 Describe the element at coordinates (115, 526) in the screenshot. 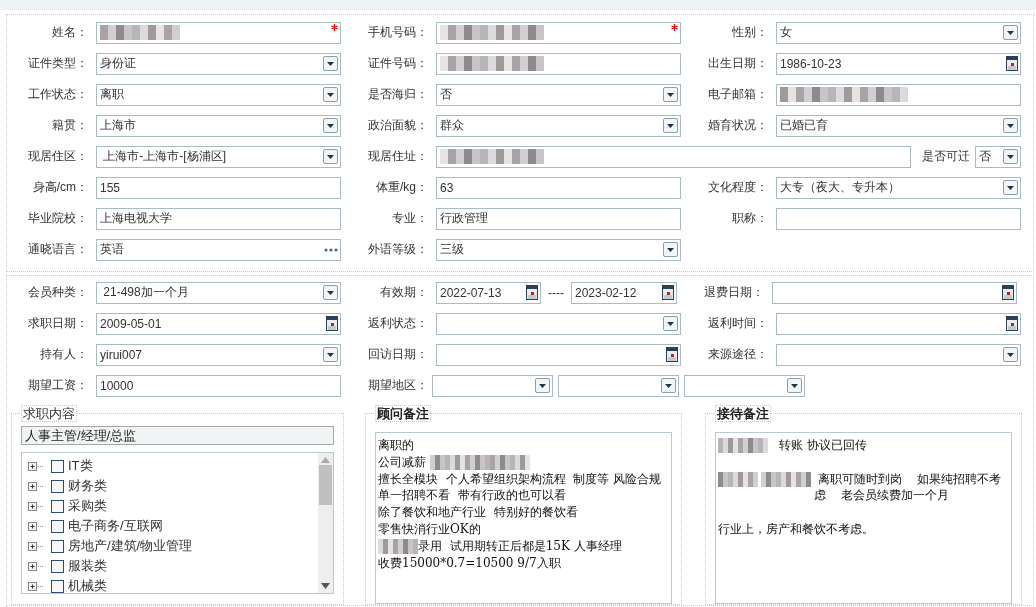

I see `tree-item: 电子商务/互联网` at that location.